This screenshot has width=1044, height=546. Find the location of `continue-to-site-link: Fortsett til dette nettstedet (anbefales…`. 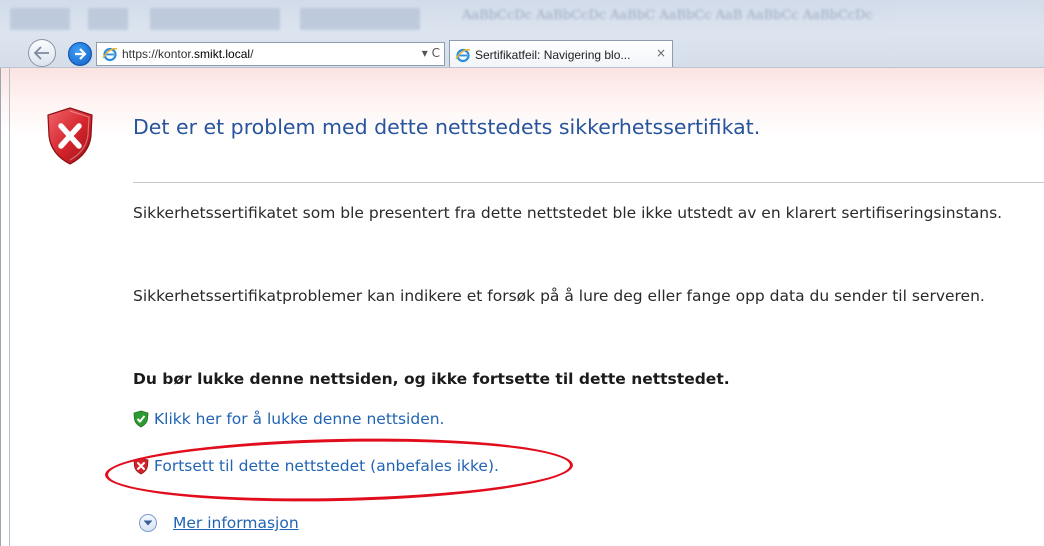

continue-to-site-link: Fortsett til dette nettstedet (anbefales… is located at coordinates (326, 466).